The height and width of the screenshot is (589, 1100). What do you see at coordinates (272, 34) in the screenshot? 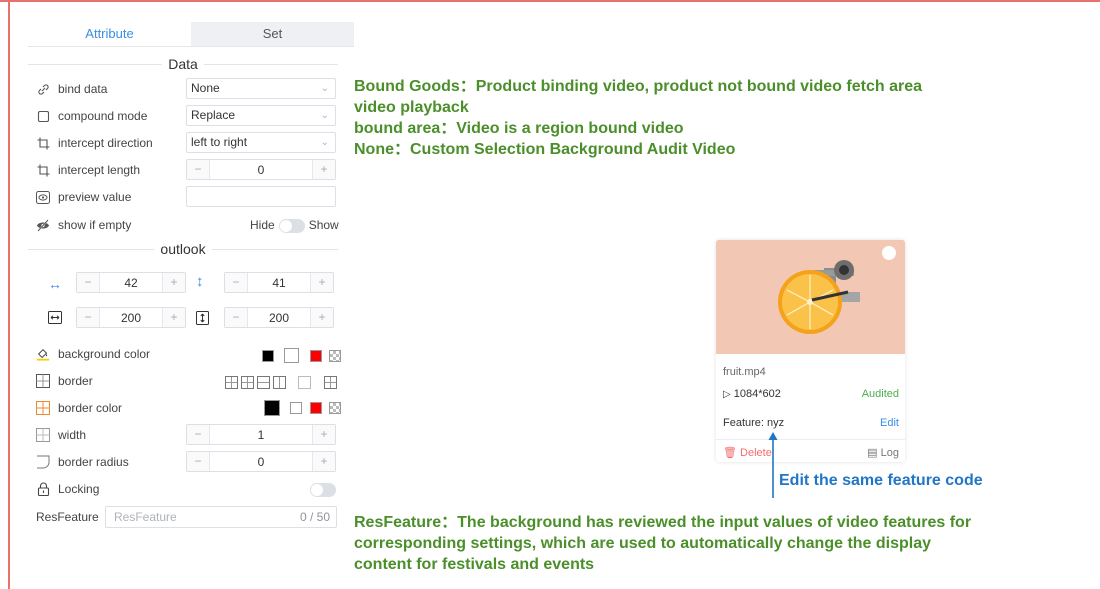
I see `tab-set: Set` at bounding box center [272, 34].